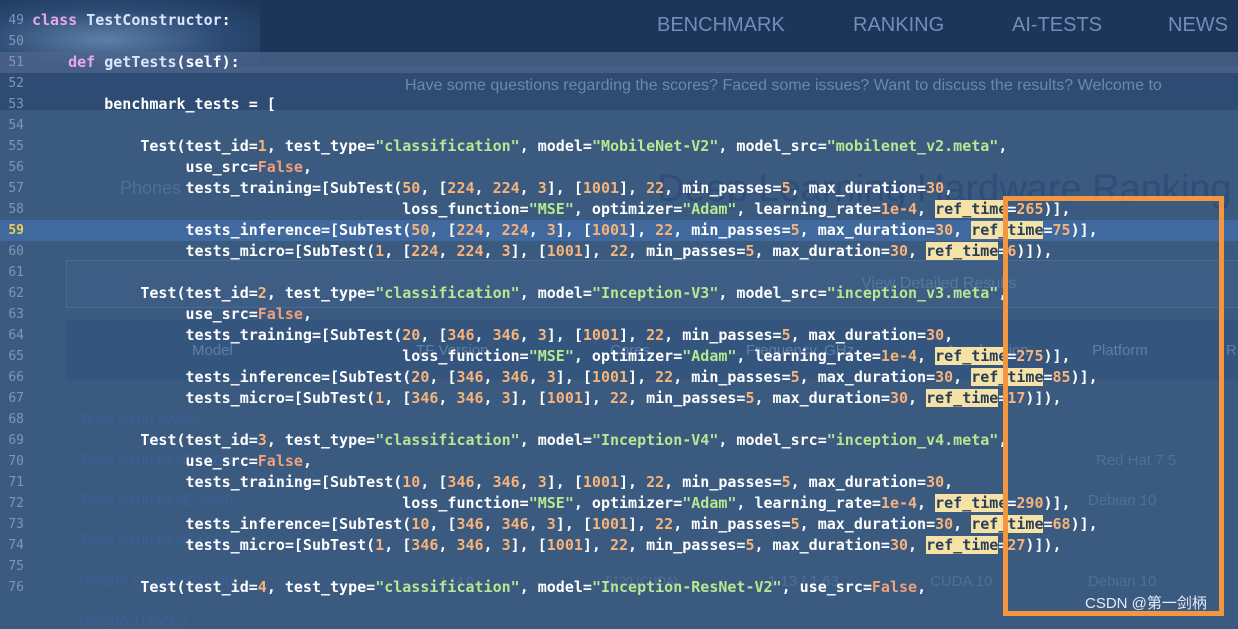 The height and width of the screenshot is (629, 1238). What do you see at coordinates (795, 230) in the screenshot?
I see `code-token: 5` at bounding box center [795, 230].